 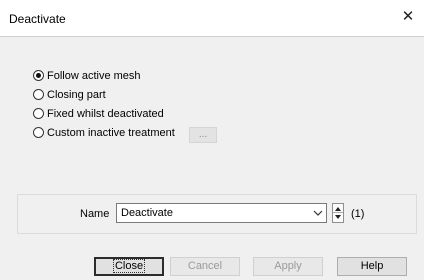 What do you see at coordinates (38, 94) in the screenshot?
I see `radio-closing-part` at bounding box center [38, 94].